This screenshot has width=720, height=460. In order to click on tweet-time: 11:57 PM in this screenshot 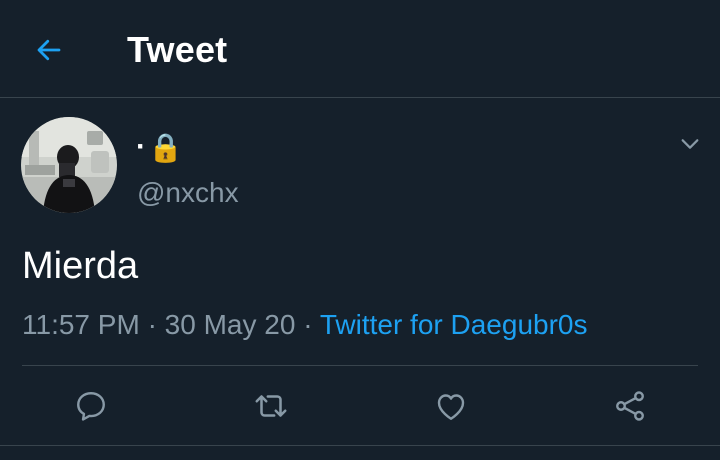, I will do `click(81, 324)`.